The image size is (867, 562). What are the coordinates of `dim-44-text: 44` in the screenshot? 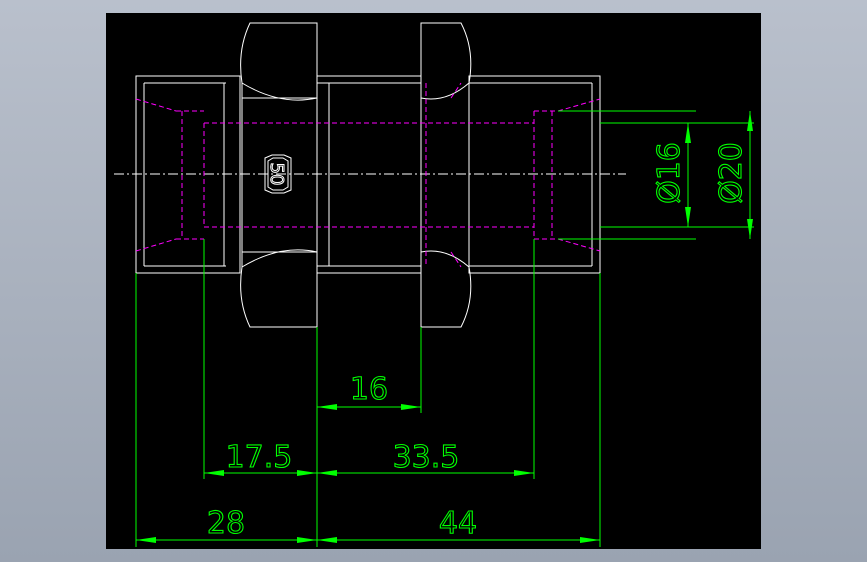 It's located at (458, 523).